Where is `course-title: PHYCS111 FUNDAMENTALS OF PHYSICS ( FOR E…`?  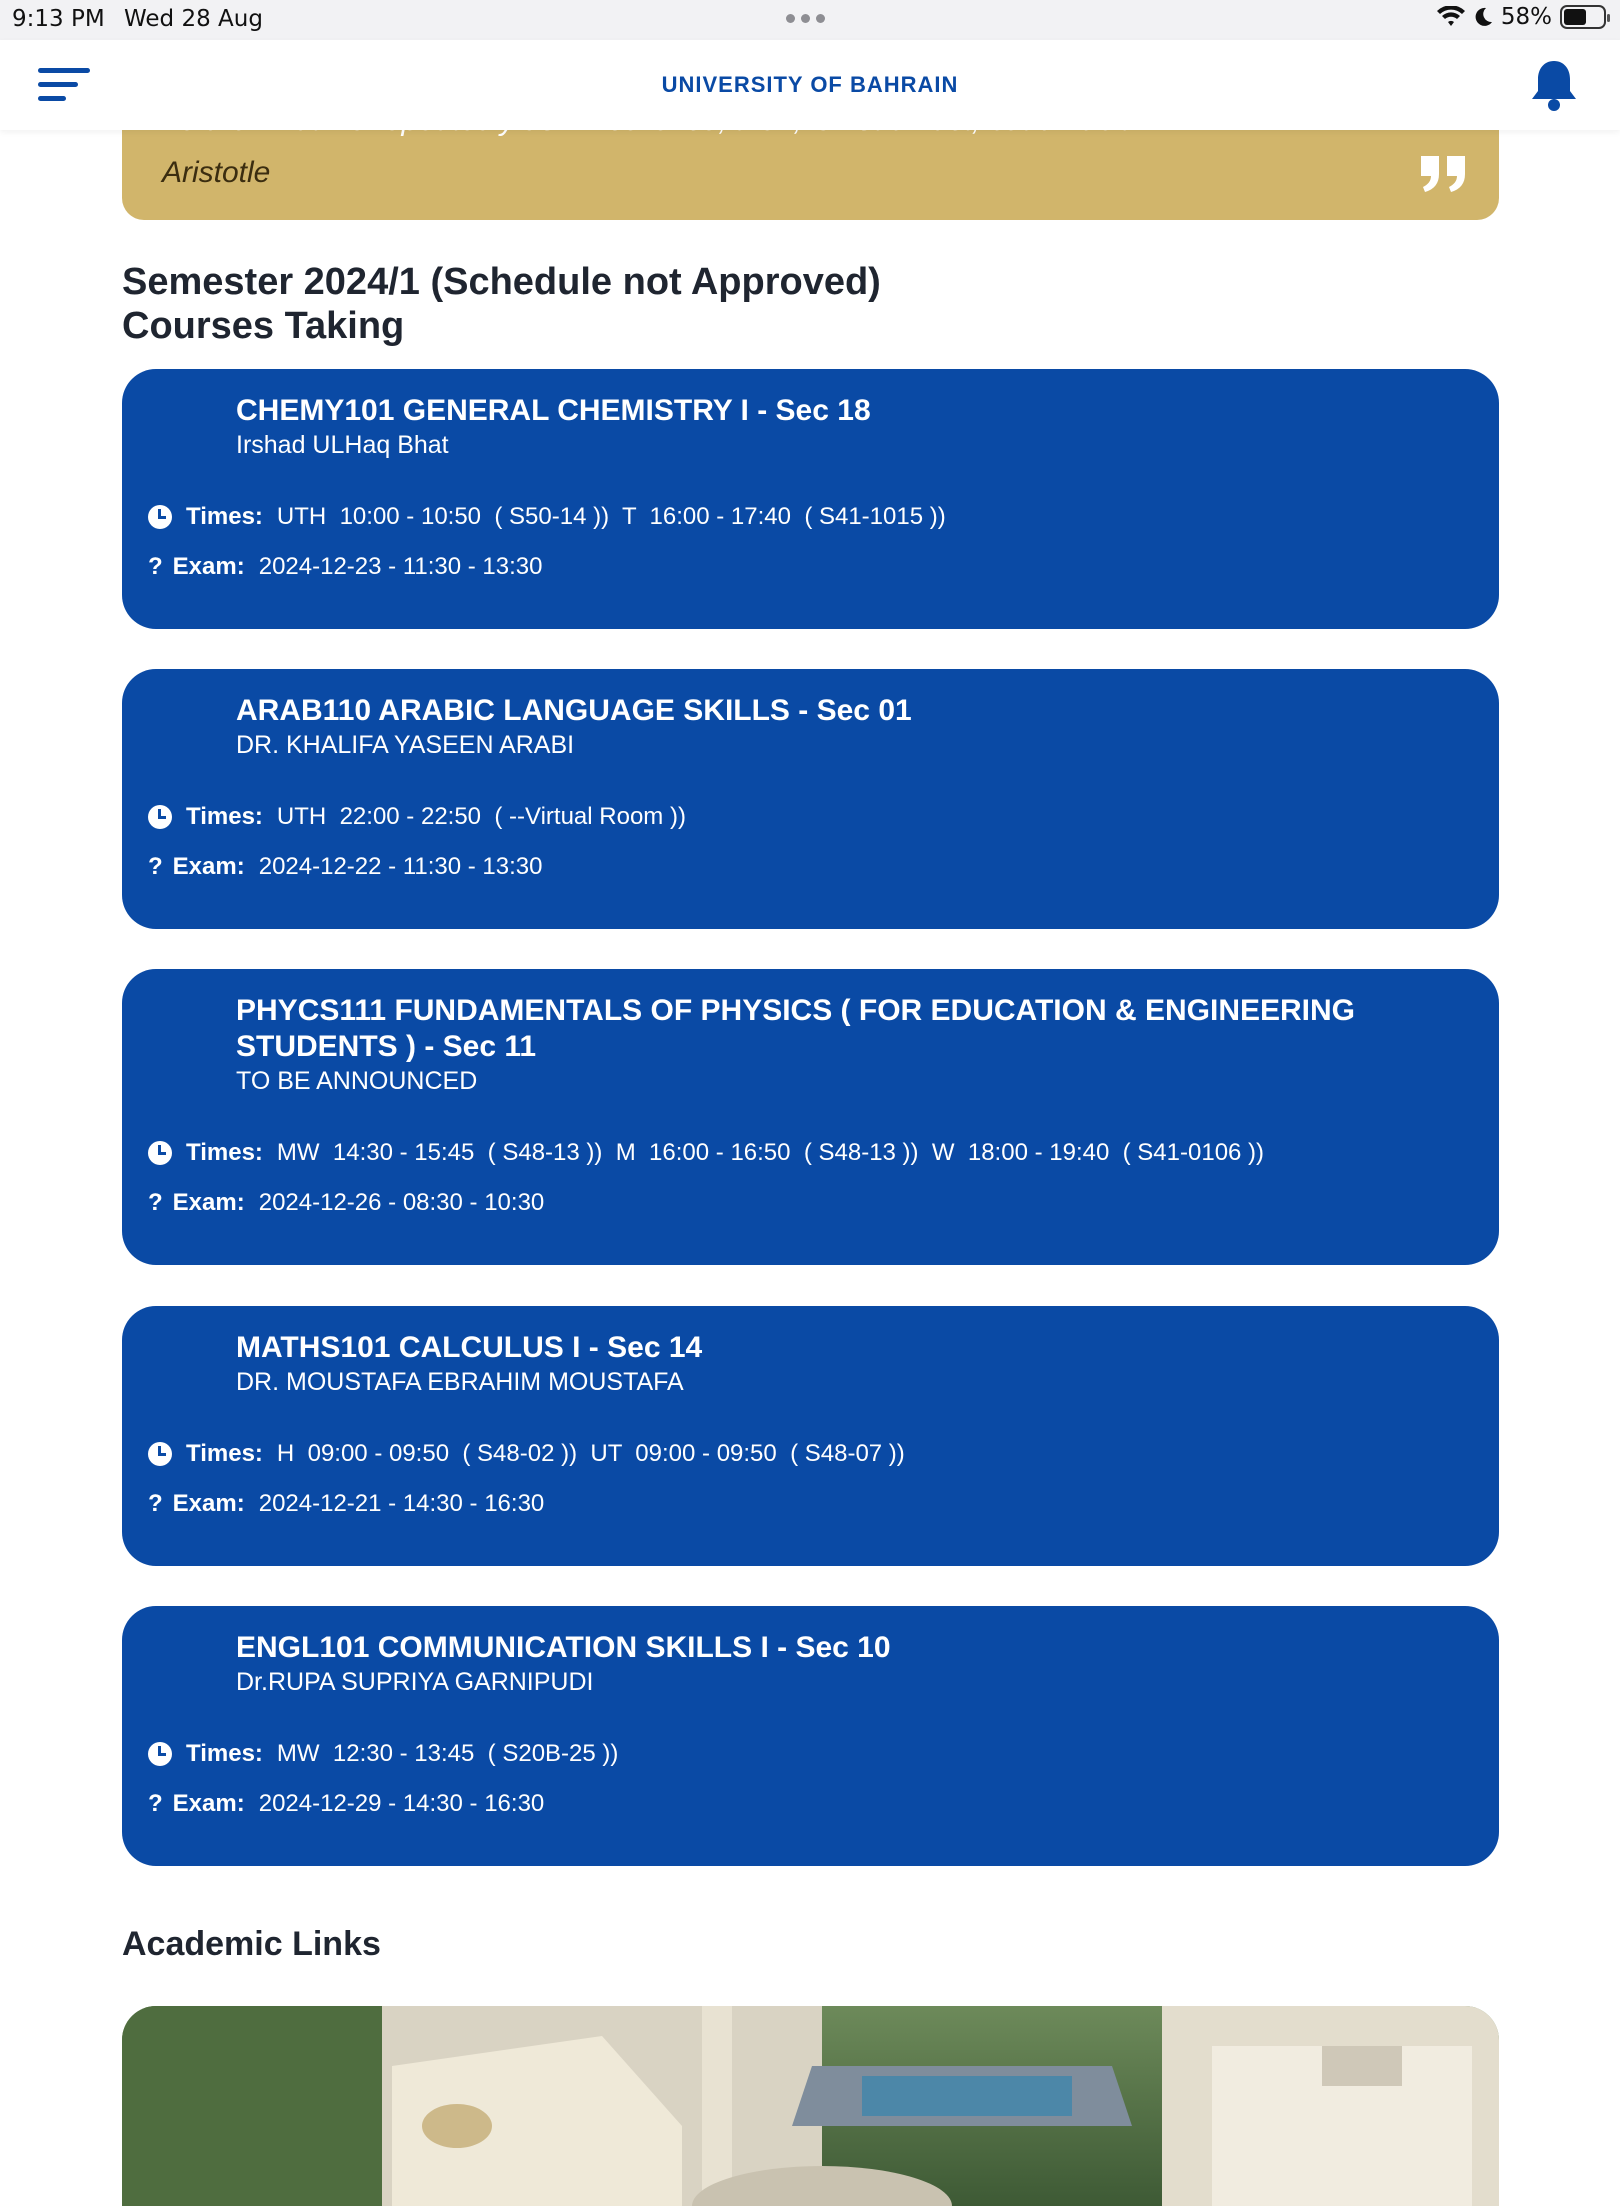 course-title: PHYCS111 FUNDAMENTALS OF PHYSICS ( FOR E… is located at coordinates (796, 1028).